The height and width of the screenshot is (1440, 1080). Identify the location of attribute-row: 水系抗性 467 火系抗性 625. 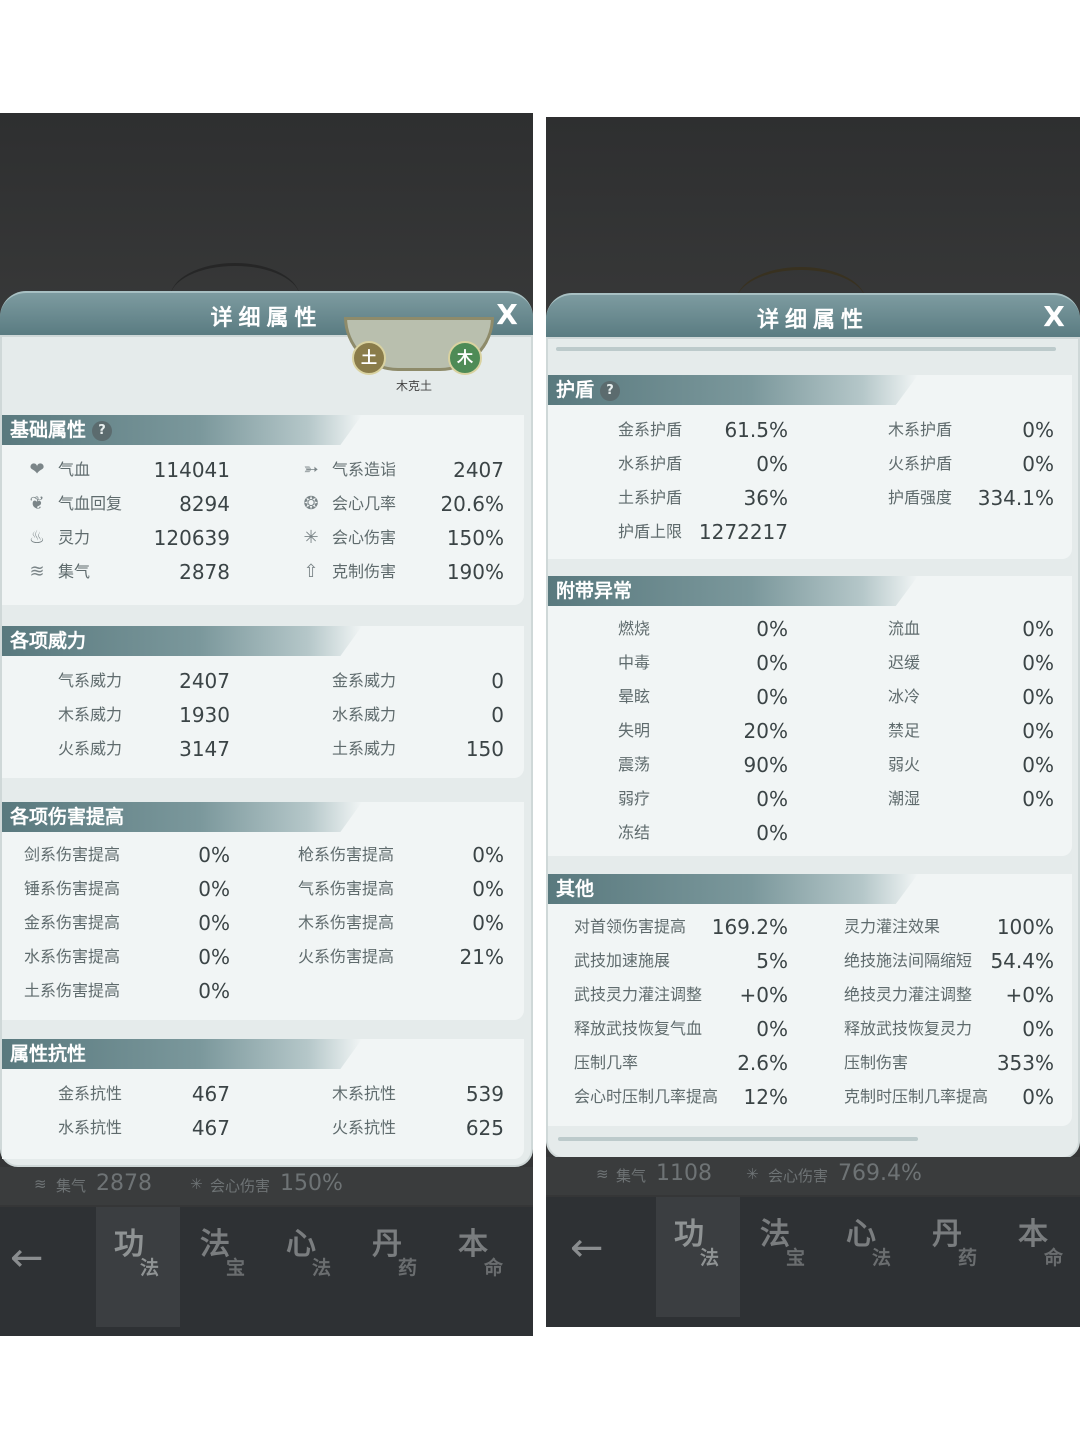
(263, 1128).